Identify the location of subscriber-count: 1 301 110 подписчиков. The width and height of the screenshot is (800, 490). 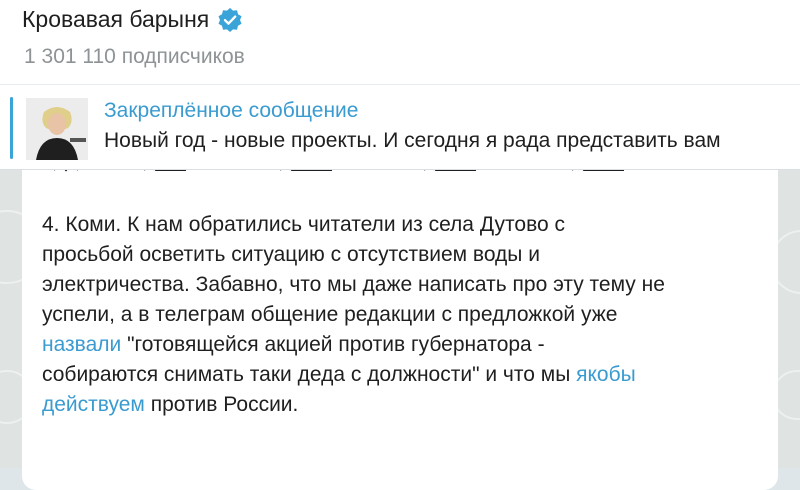
(134, 56).